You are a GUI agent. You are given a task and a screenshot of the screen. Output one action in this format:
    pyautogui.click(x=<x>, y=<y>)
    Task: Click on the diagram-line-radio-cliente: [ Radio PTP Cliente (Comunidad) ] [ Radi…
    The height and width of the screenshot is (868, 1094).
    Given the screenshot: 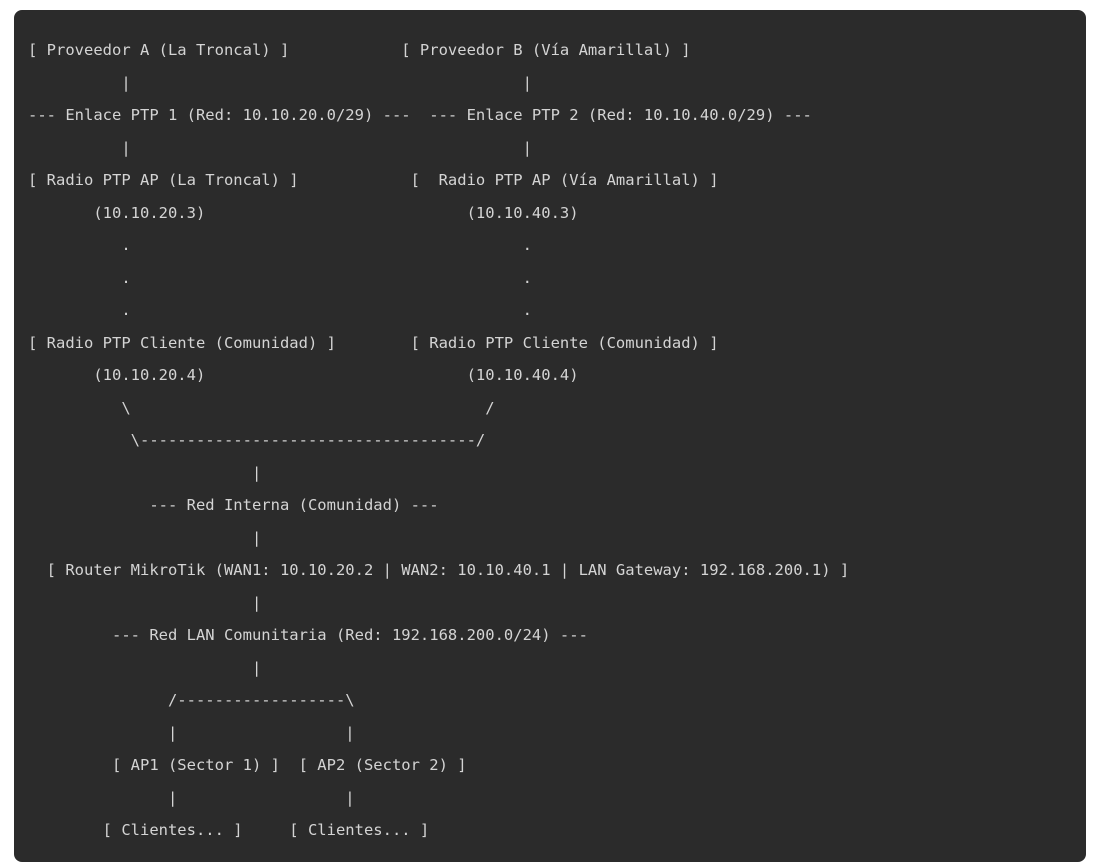 What is the action you would take?
    pyautogui.click(x=373, y=342)
    